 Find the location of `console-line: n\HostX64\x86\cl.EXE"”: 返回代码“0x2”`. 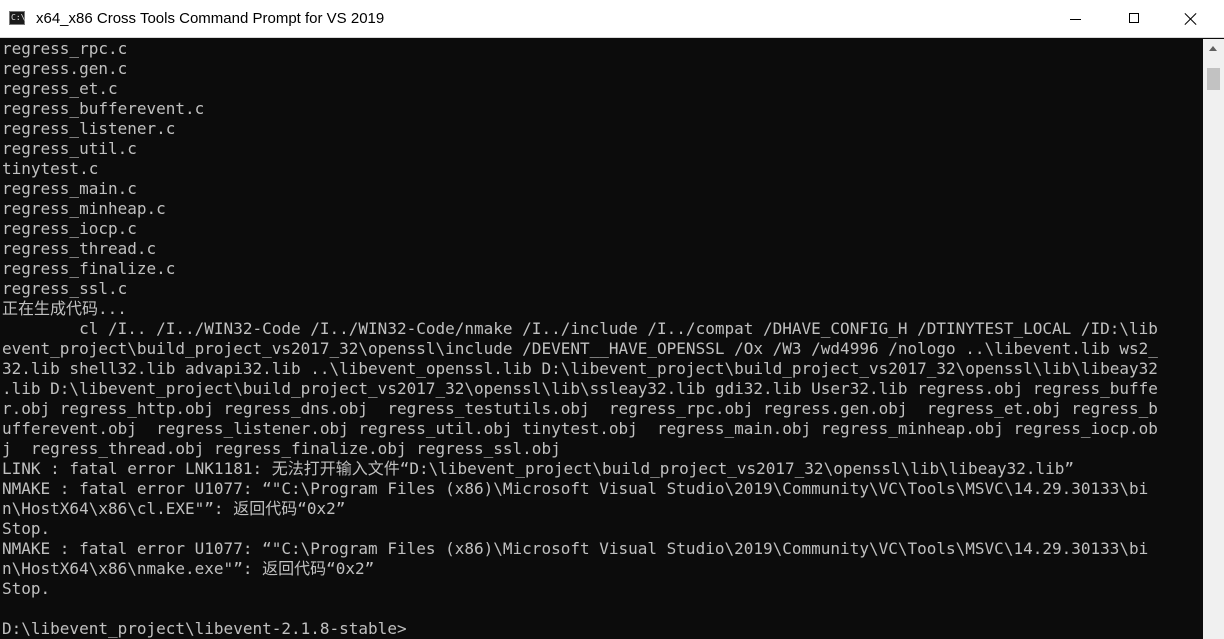

console-line: n\HostX64\x86\cl.EXE"”: 返回代码“0x2” is located at coordinates (174, 508).